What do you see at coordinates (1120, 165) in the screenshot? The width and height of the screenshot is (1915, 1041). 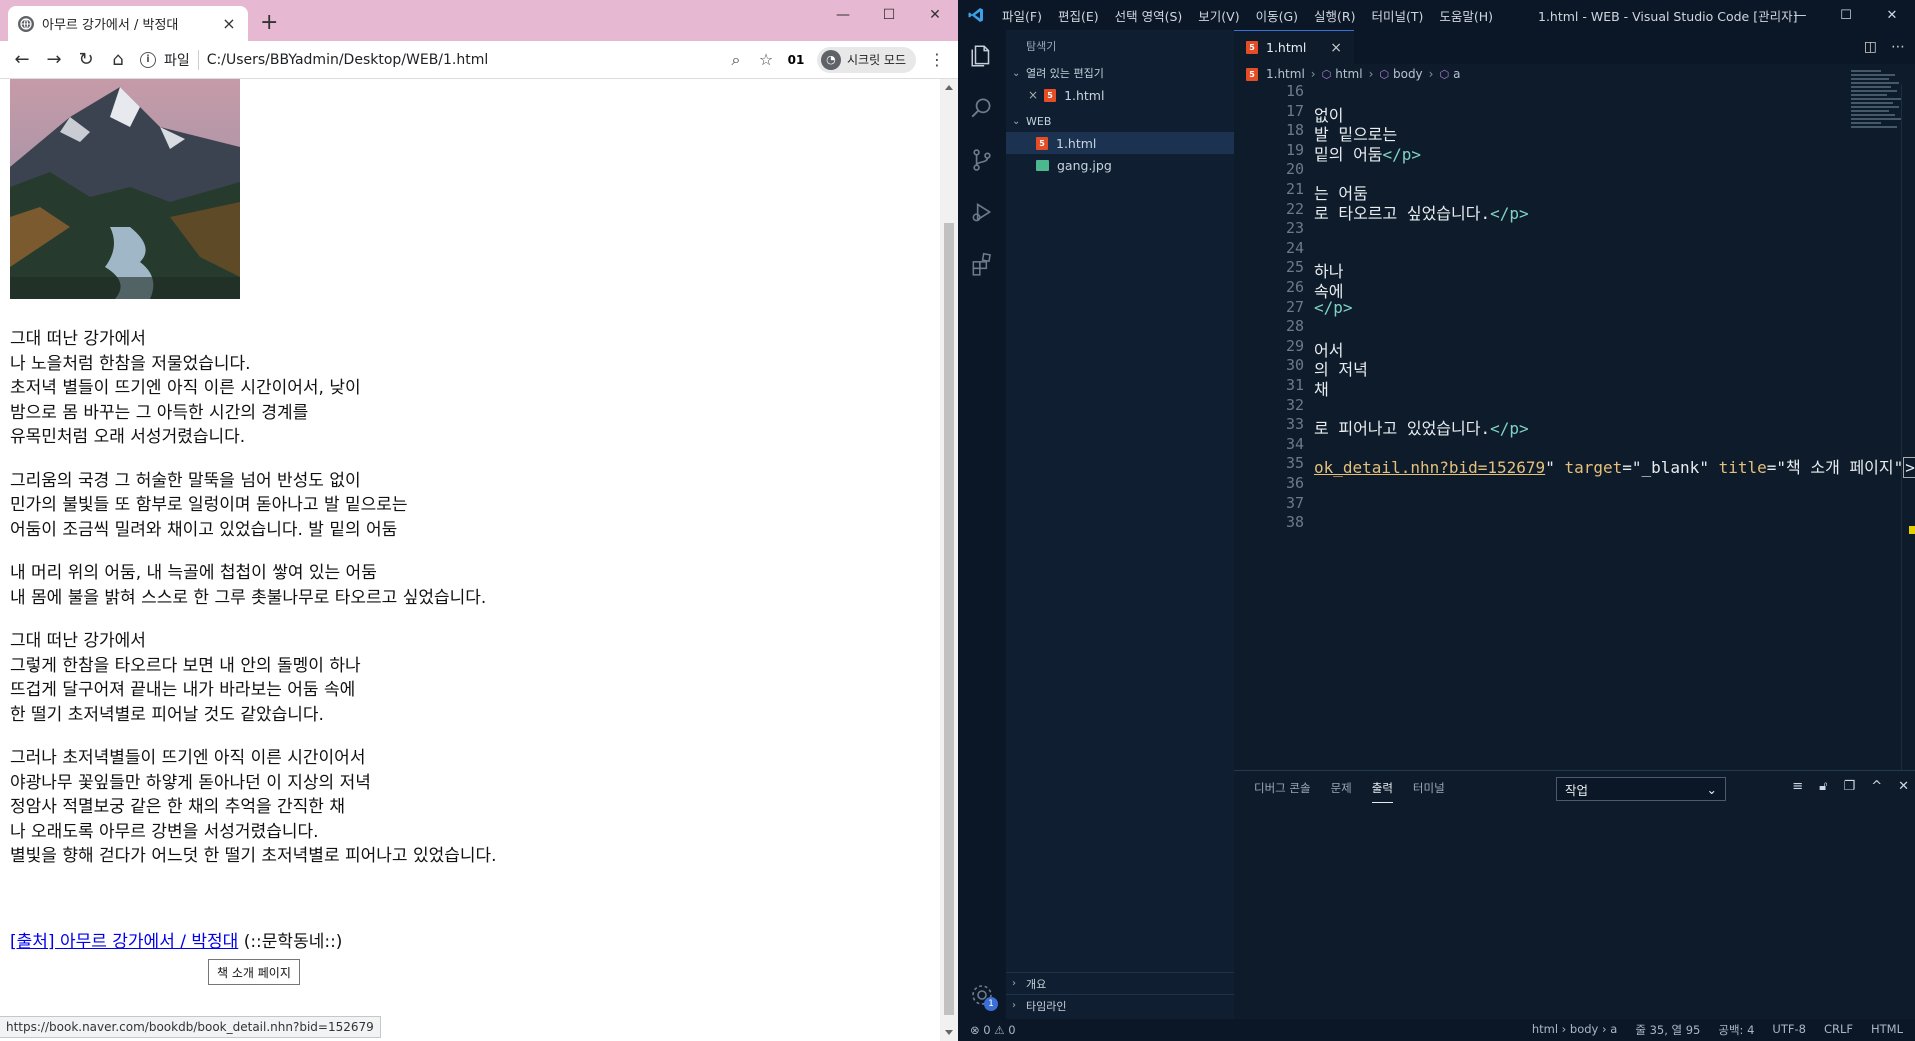 I see `file-item-image: gang.jpg` at bounding box center [1120, 165].